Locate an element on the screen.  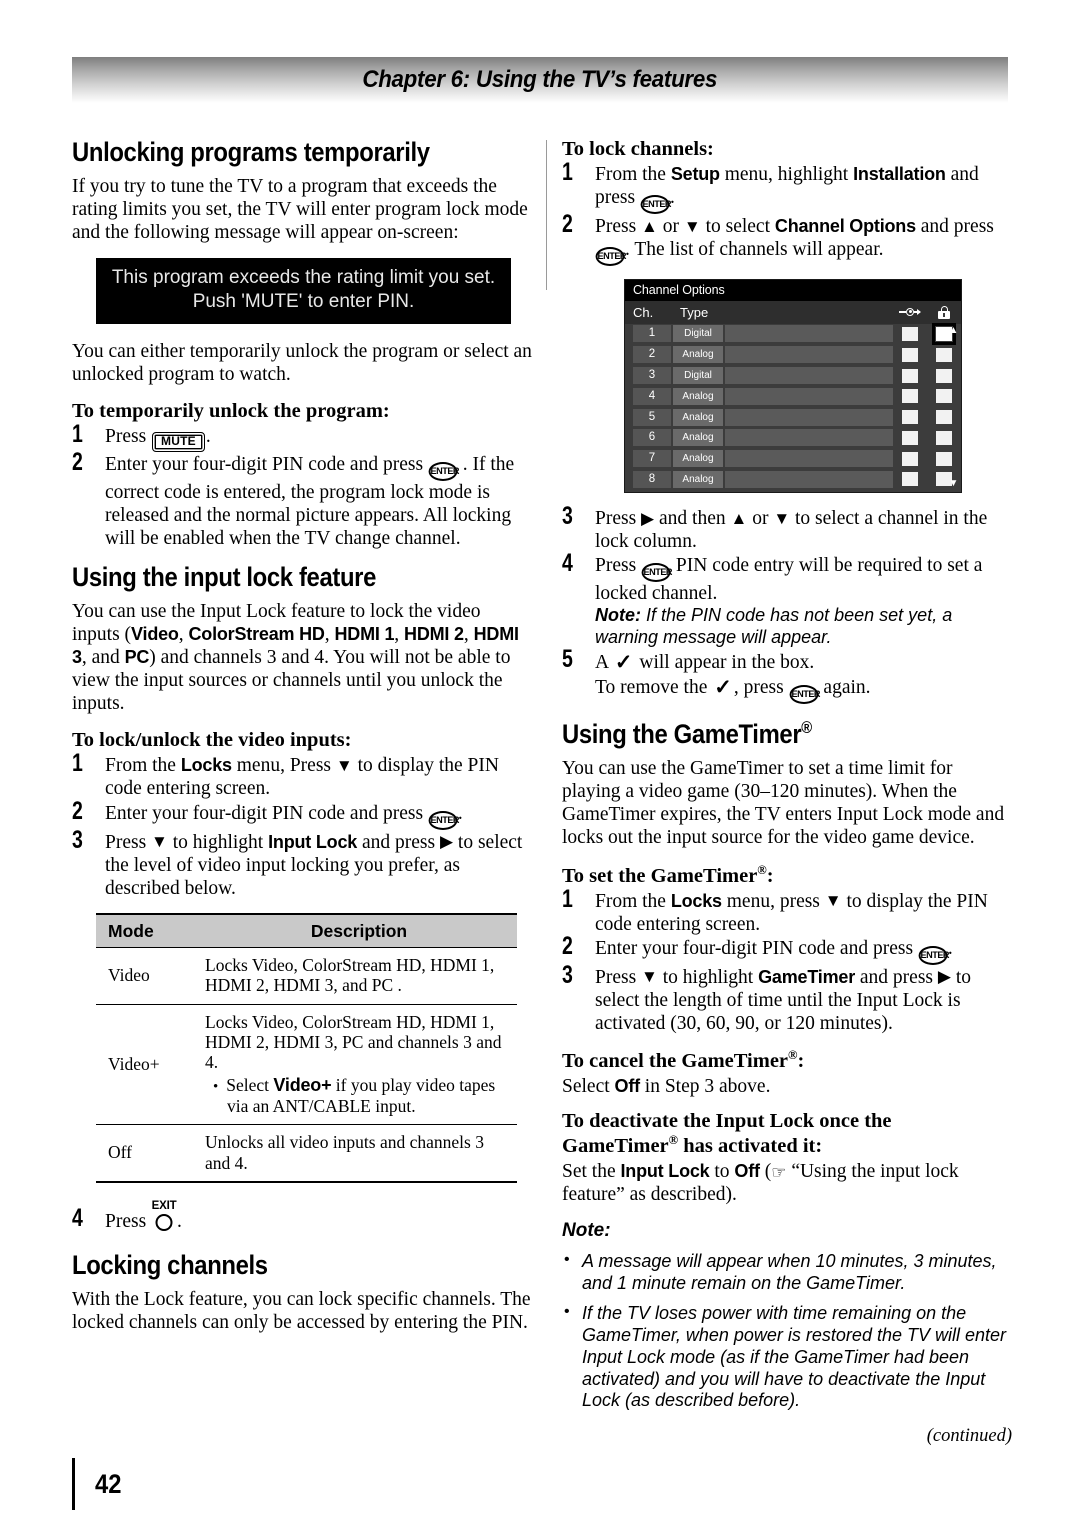
input-name-hdmi1: HDMI 1 is located at coordinates (364, 634).